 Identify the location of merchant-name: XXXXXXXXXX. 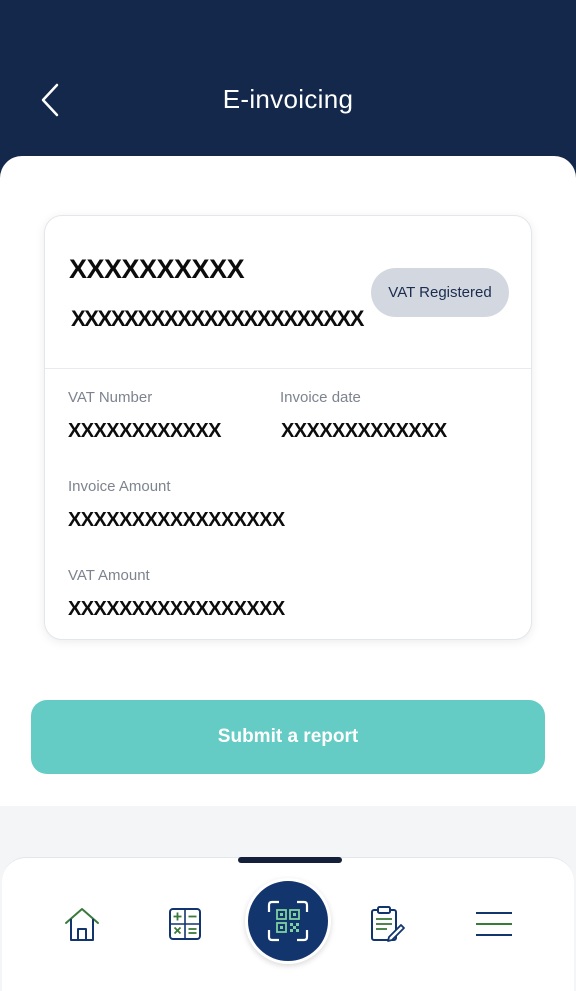
(157, 269).